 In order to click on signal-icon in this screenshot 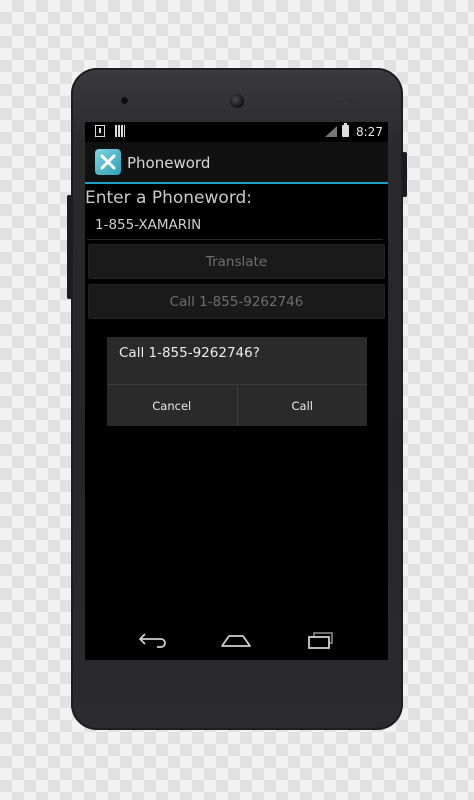, I will do `click(331, 131)`.